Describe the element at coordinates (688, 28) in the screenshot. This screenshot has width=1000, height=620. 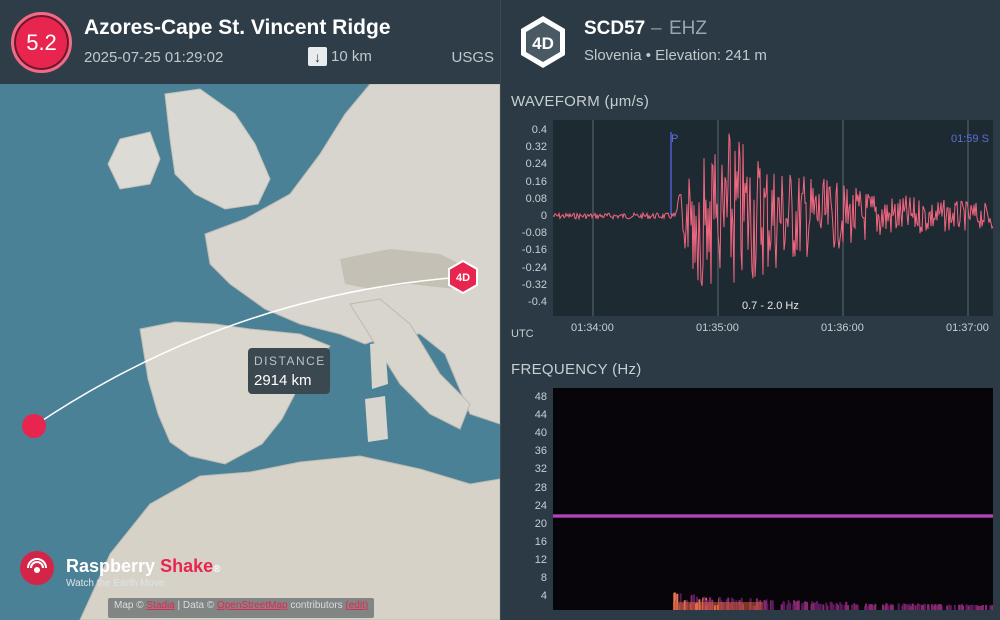
I see `station-channel: EHZ` at that location.